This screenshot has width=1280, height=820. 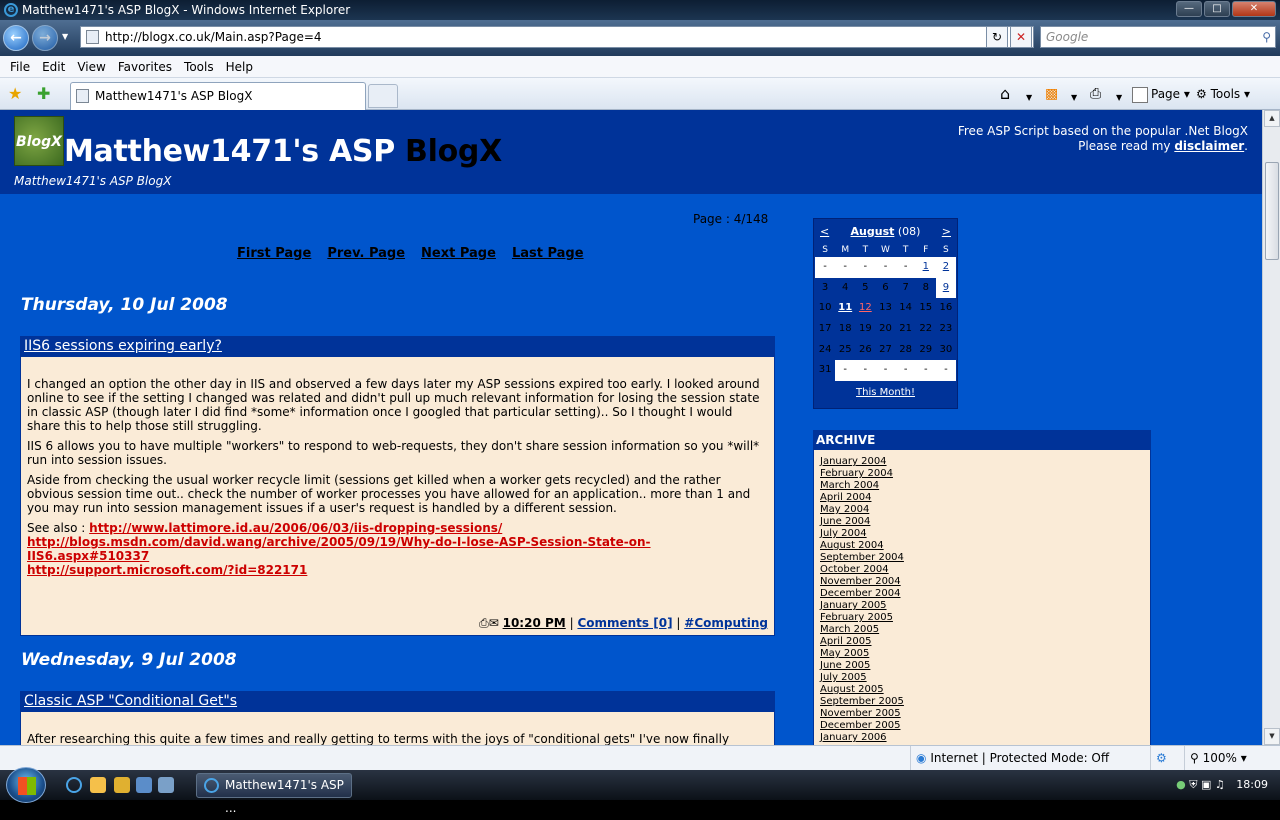 What do you see at coordinates (130, 701) in the screenshot?
I see `post-title-link: Classic ASP "Conditional Get"s` at bounding box center [130, 701].